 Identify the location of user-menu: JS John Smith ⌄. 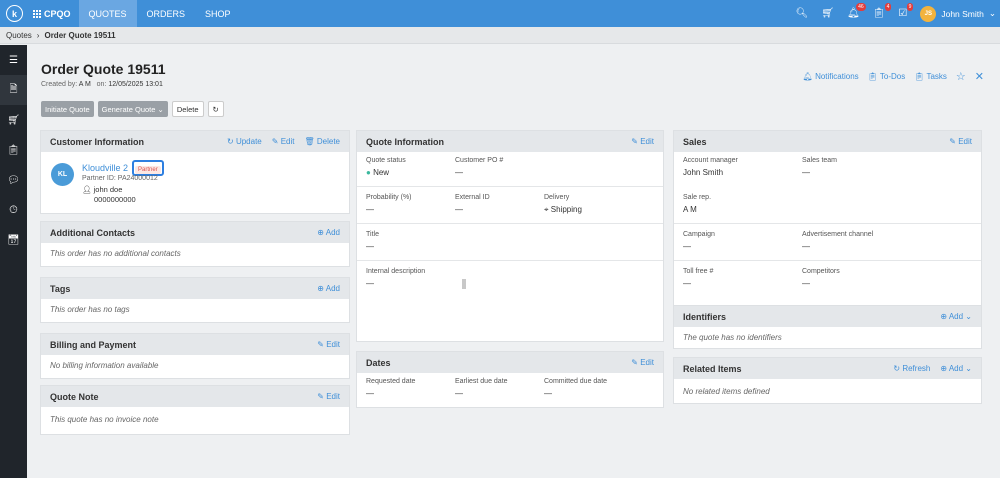
(958, 13).